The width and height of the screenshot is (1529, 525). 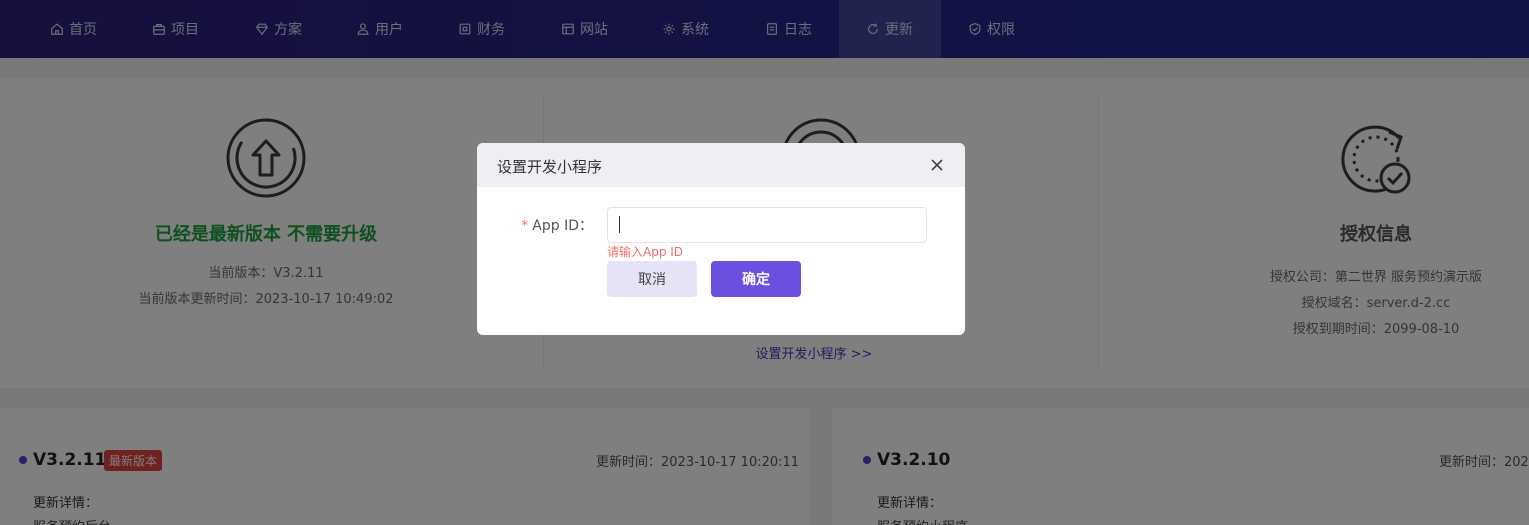 What do you see at coordinates (525, 226) in the screenshot?
I see `required-mark: *` at bounding box center [525, 226].